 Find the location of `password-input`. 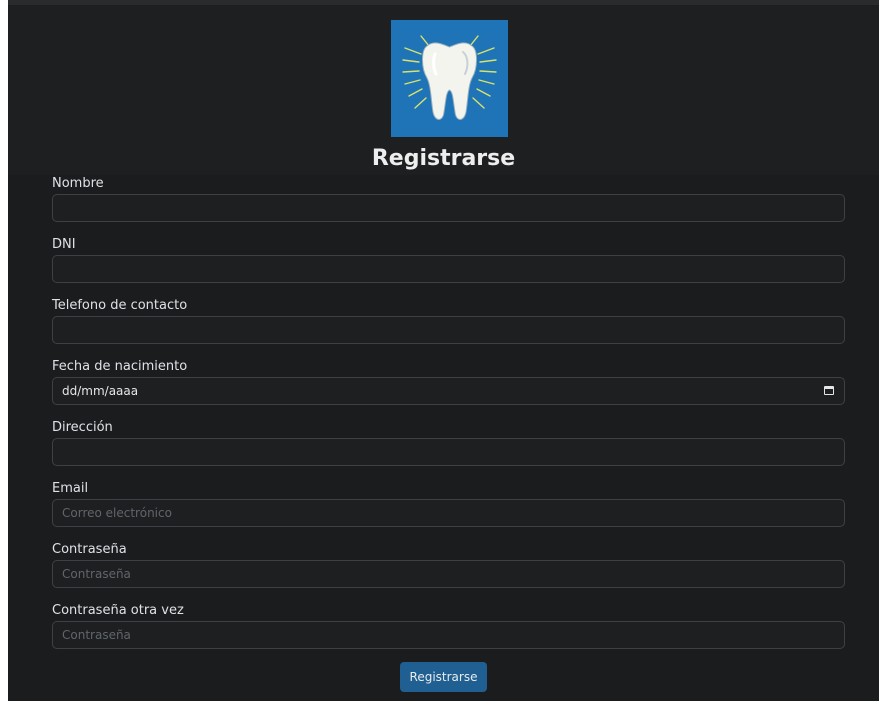

password-input is located at coordinates (448, 574).